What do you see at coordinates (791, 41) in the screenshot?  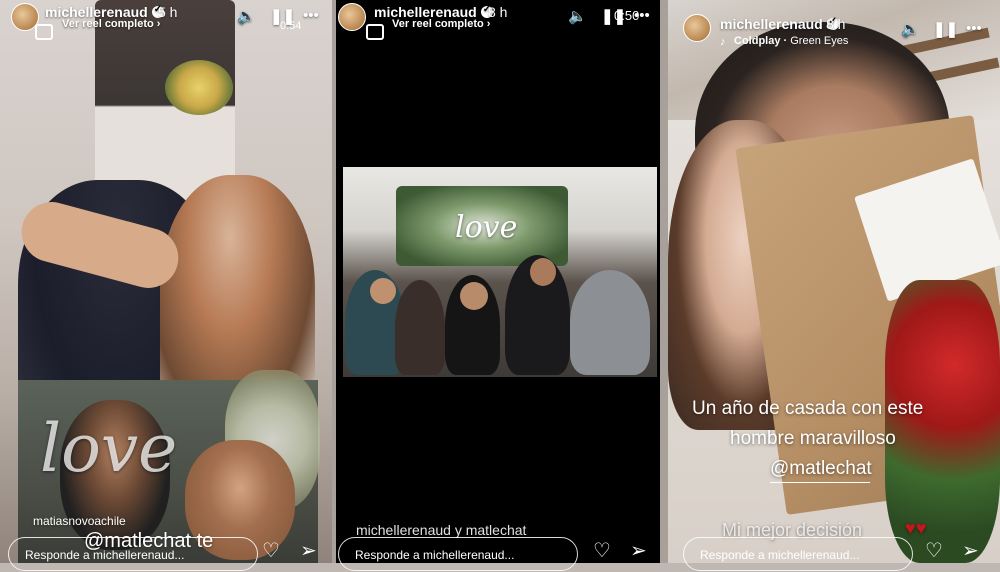 I see `music-label: Coldplay · Green Eyes` at bounding box center [791, 41].